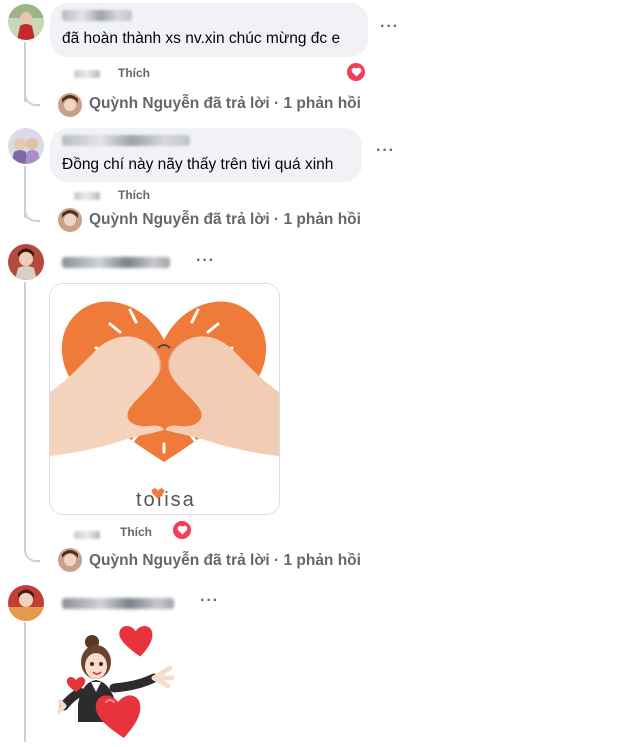  What do you see at coordinates (166, 500) in the screenshot?
I see `brand-logo: tofisa` at bounding box center [166, 500].